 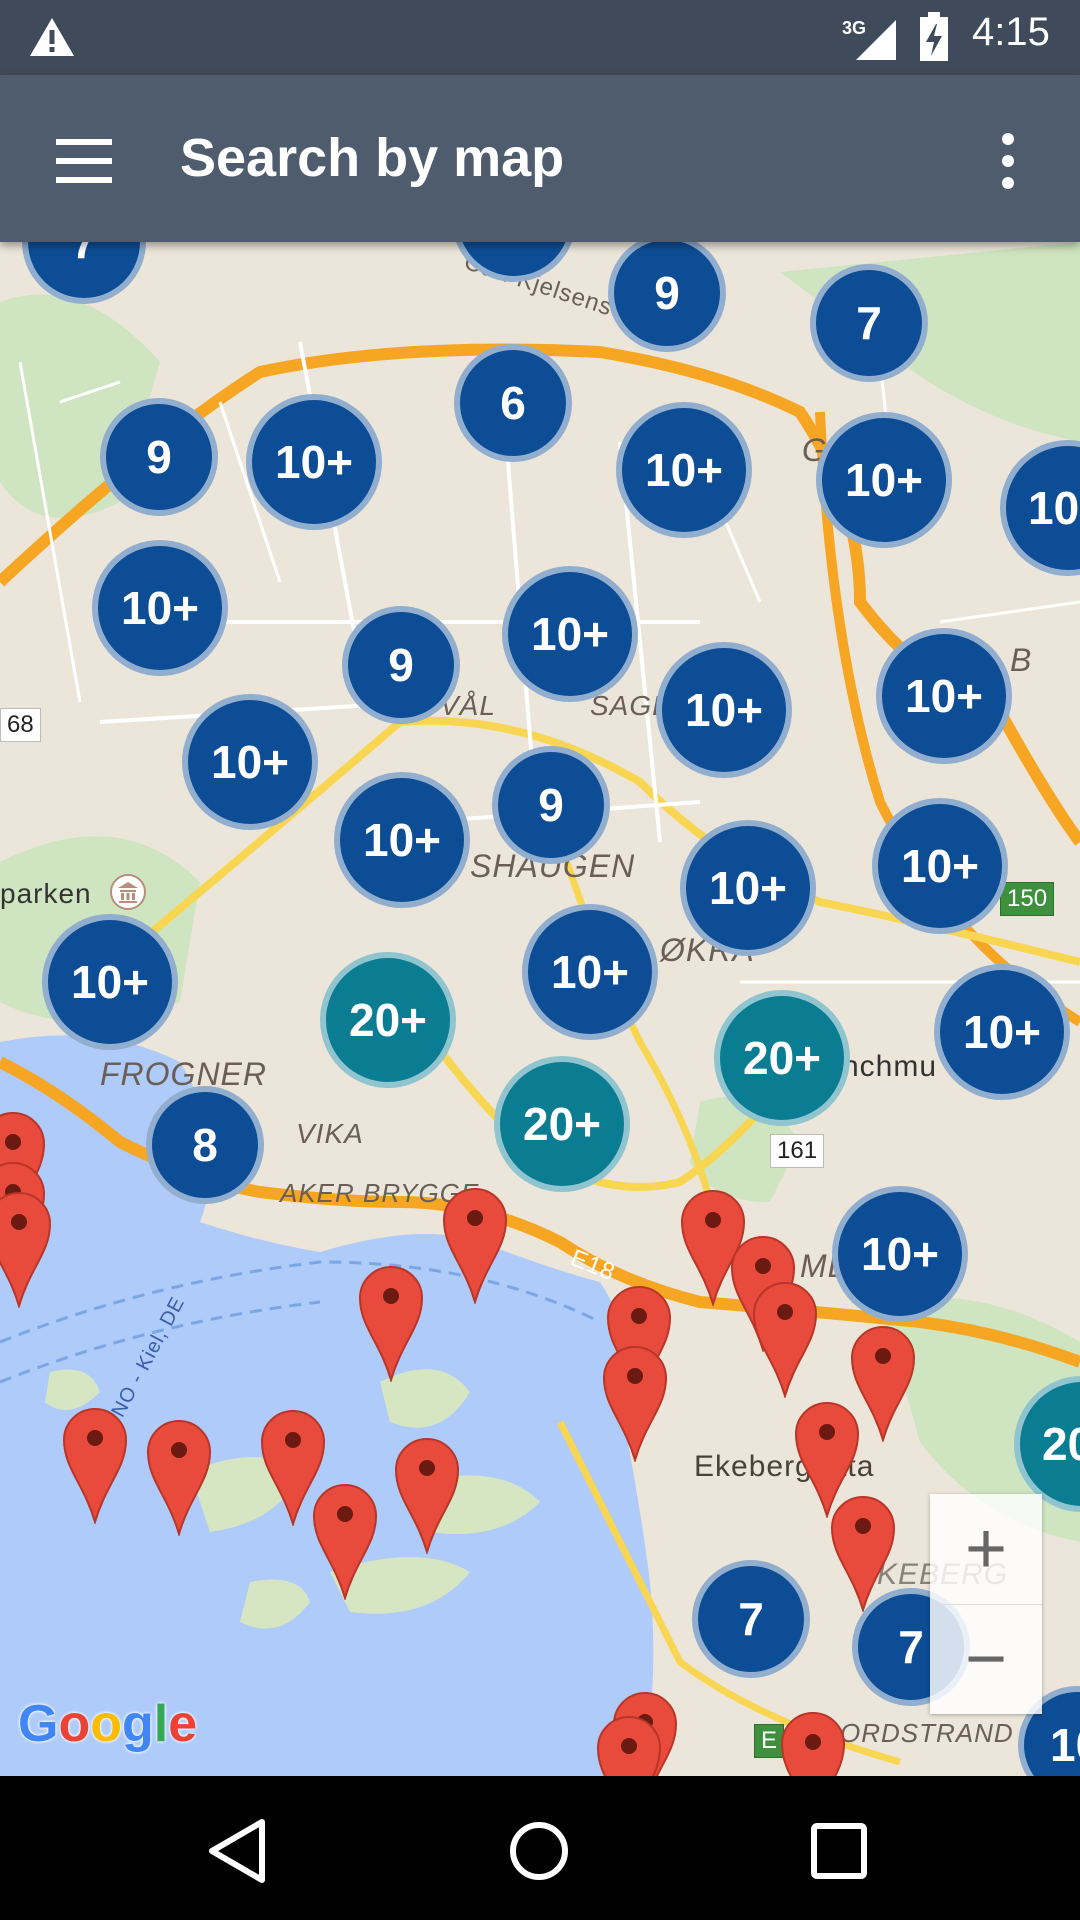 I want to click on map-label-nordstrand: ORDSTRAND, so click(x=927, y=1733).